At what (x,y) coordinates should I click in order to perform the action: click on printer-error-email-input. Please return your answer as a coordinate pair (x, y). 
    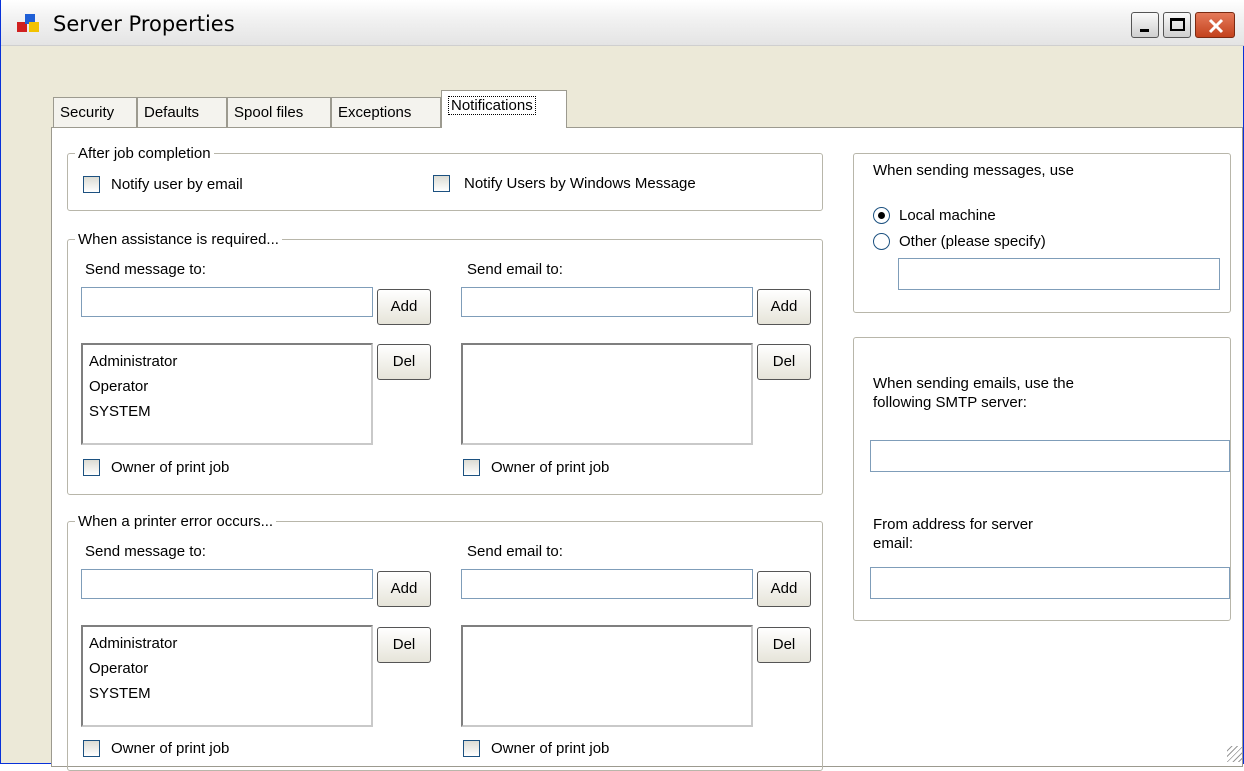
    Looking at the image, I should click on (607, 584).